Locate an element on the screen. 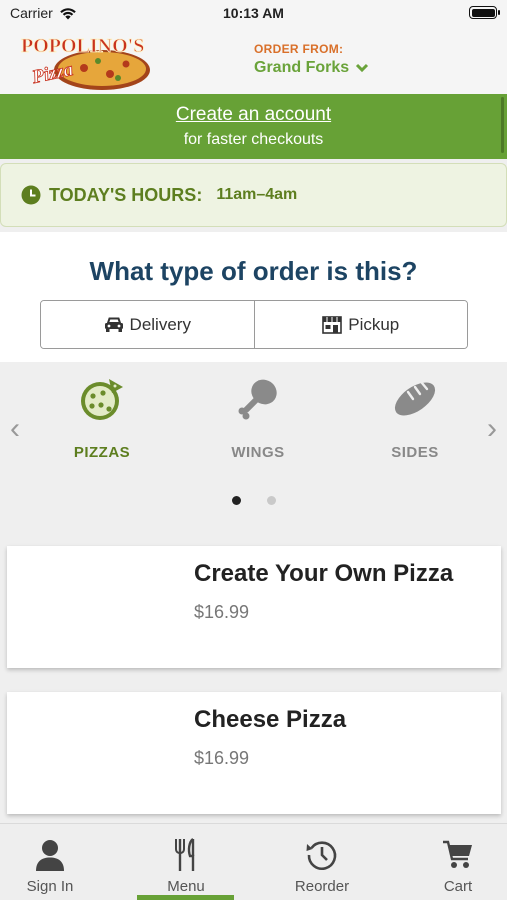 The width and height of the screenshot is (507, 900). category-label: PIZZAS is located at coordinates (102, 452).